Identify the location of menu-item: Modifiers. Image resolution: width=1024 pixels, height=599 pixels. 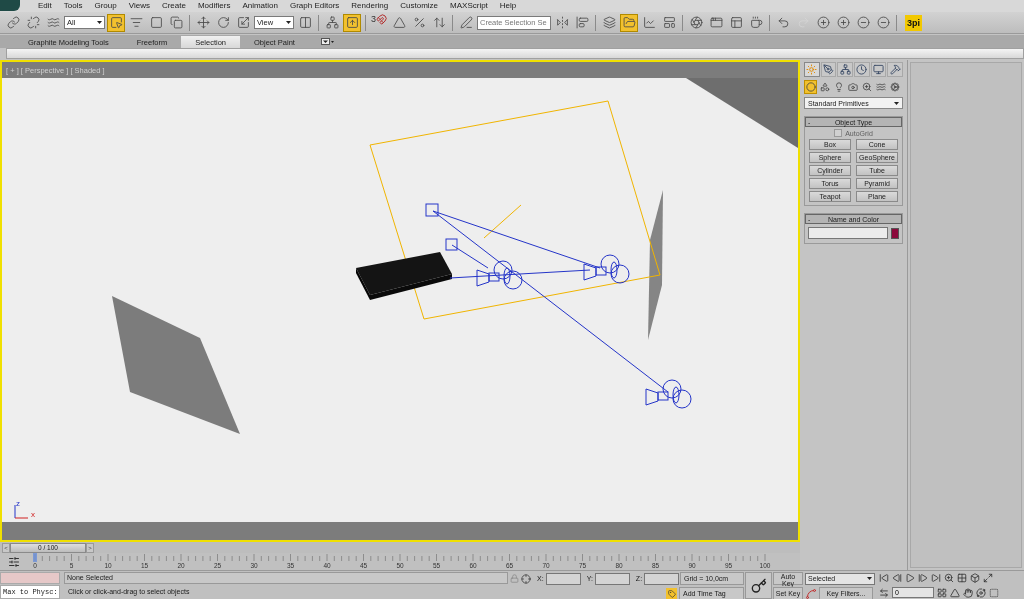
(214, 6).